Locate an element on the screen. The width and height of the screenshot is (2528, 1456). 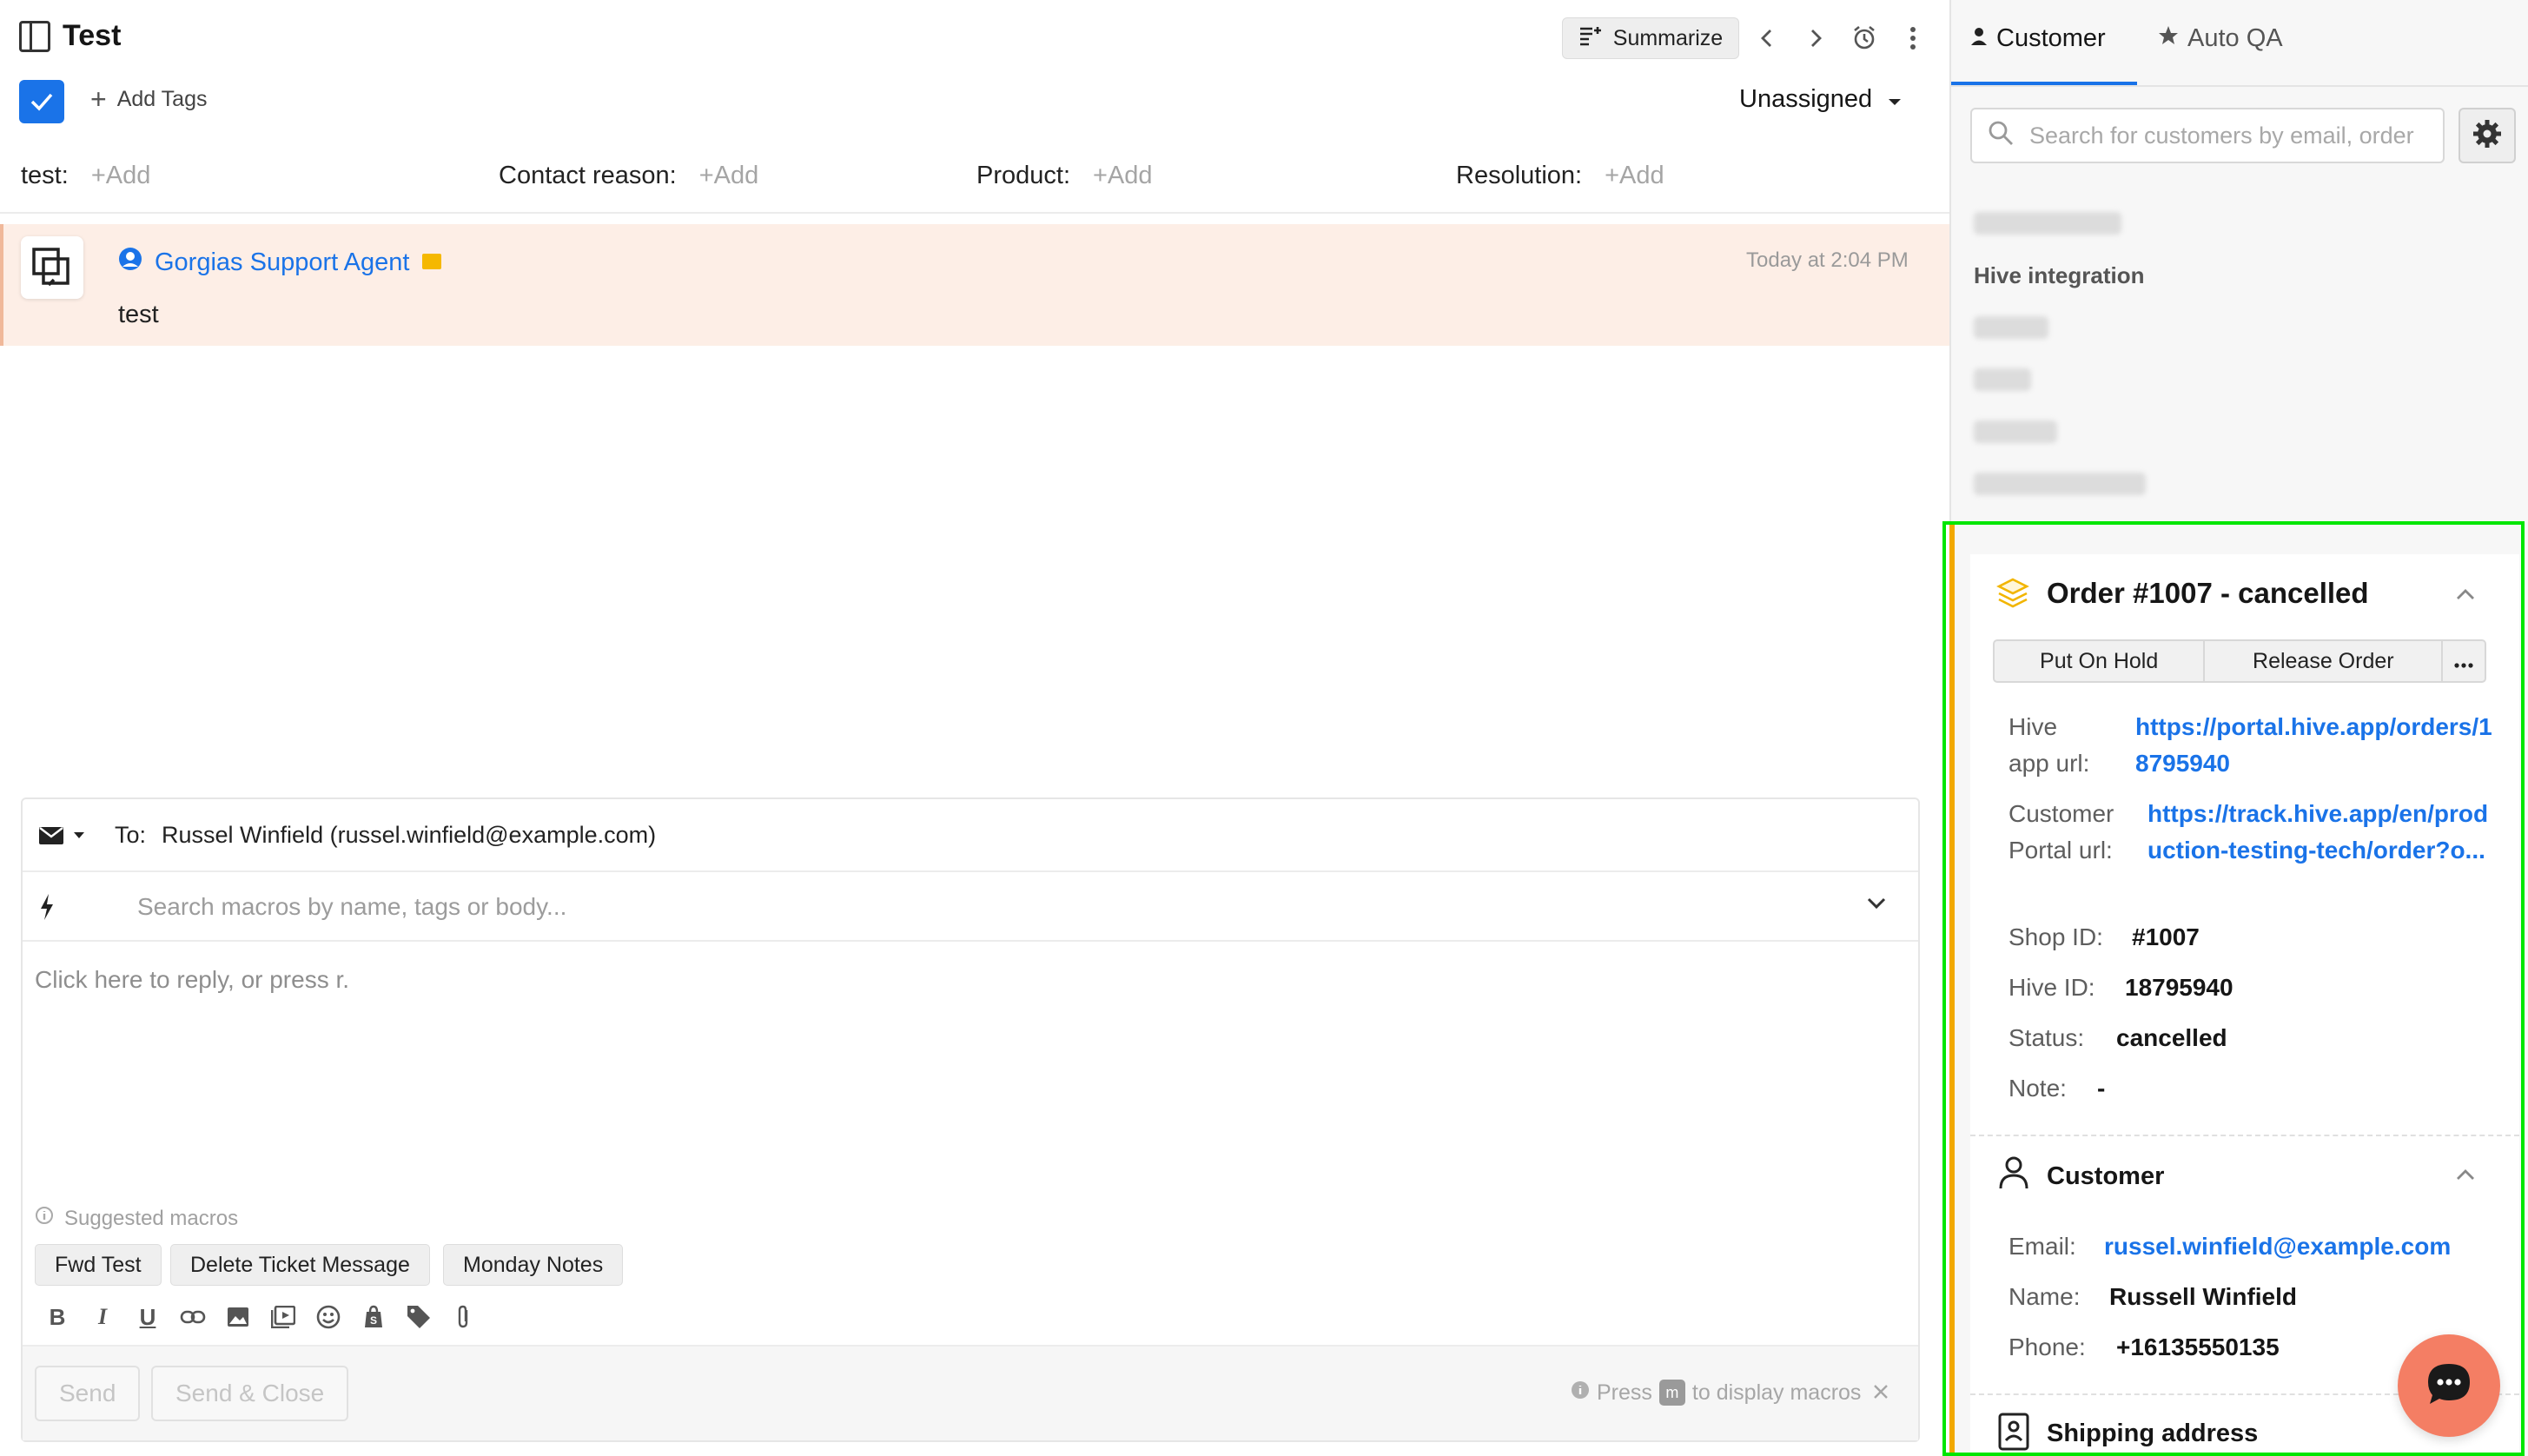
user-circle-icon is located at coordinates (130, 262).